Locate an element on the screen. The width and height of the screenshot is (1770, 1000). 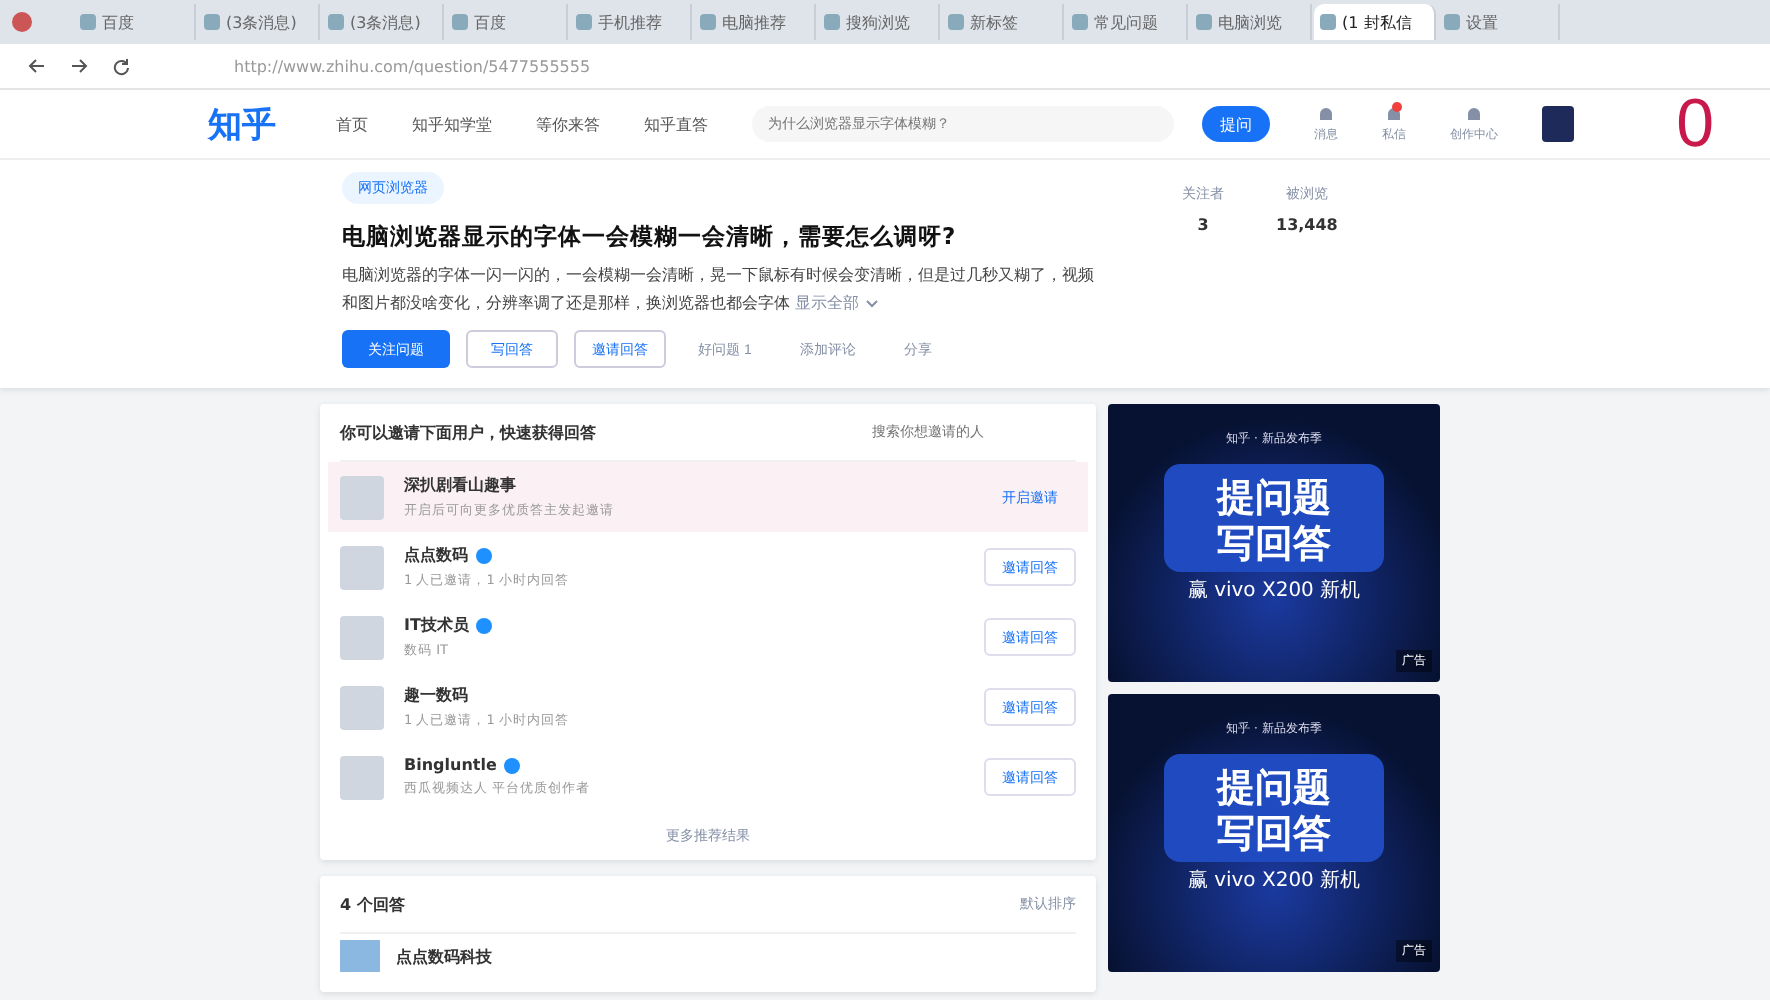
question-description: 电脑浏览器的字体一闪一闪的，一会模糊一会清晰，晃一下鼠标有时候会变清晰，但是过几秒又糊了，视频和图片都没啥变化，分辨率调了还是那样，换浏览器也都会字体 显示全部 is located at coordinates (719, 290).